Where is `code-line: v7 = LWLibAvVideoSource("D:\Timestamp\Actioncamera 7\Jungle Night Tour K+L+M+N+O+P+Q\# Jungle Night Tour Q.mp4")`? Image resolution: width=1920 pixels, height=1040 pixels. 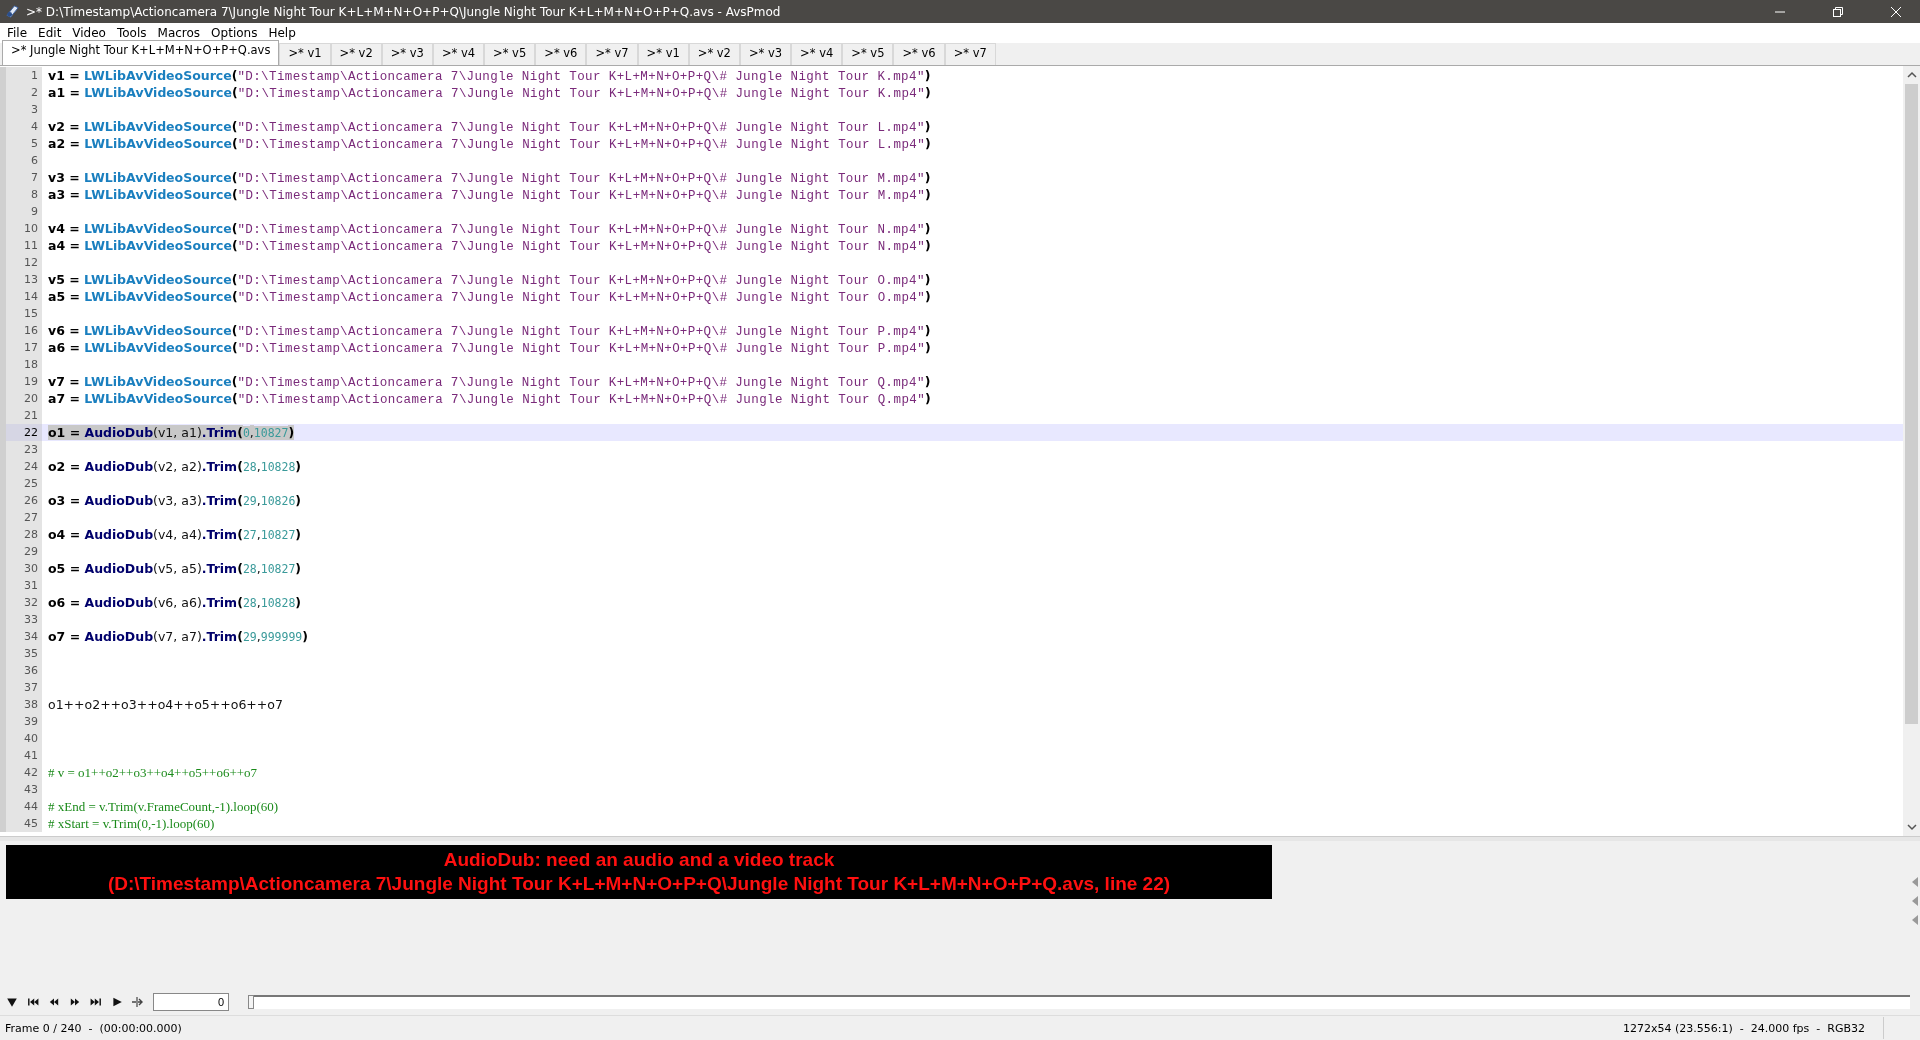
code-line: v7 = LWLibAvVideoSource("D:\Timestamp\Actioncamera 7\Jungle Night Tour K+L+M+N+O+P+Q\# Jungle Night Tour Q.mp4") is located at coordinates (489, 381).